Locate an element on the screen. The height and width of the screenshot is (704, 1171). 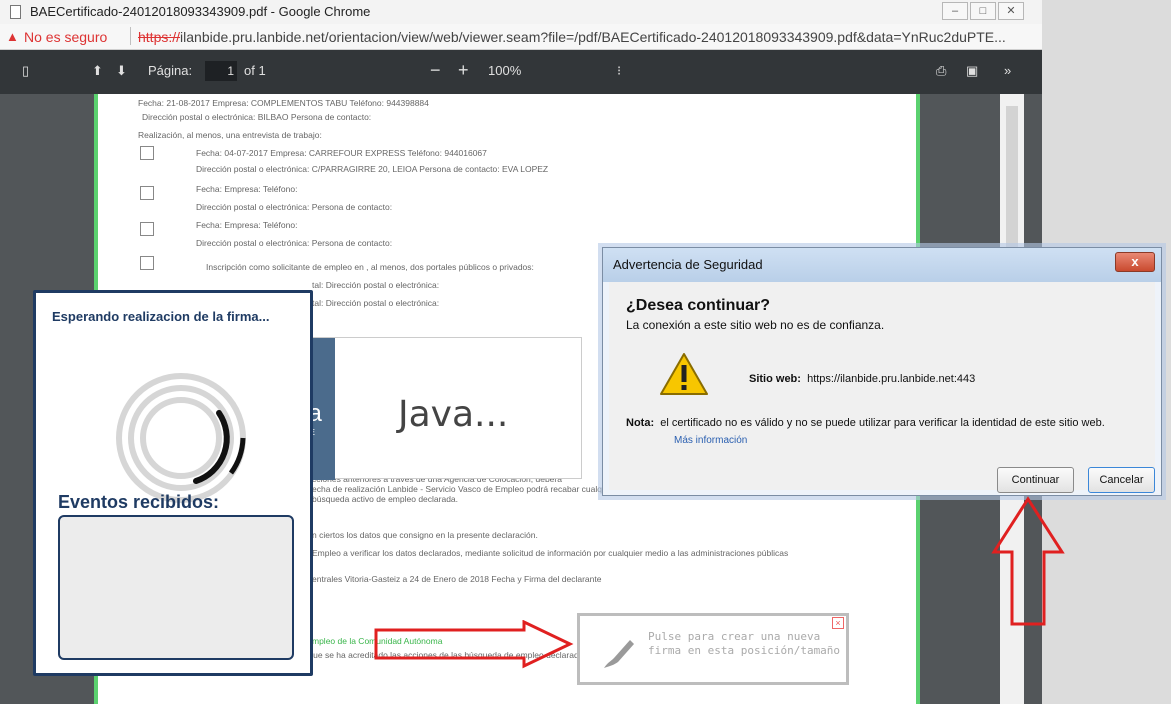
zoom-in-icon: + is located at coordinates (463, 70).